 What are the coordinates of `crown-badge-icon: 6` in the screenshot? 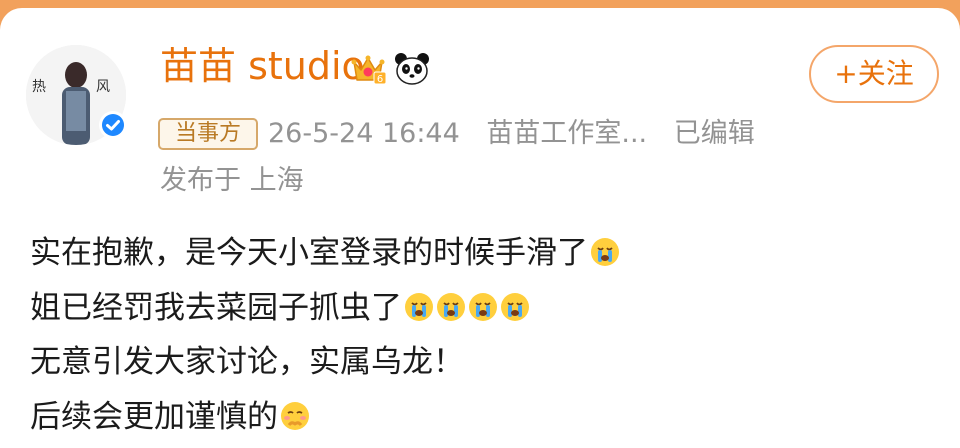 It's located at (368, 69).